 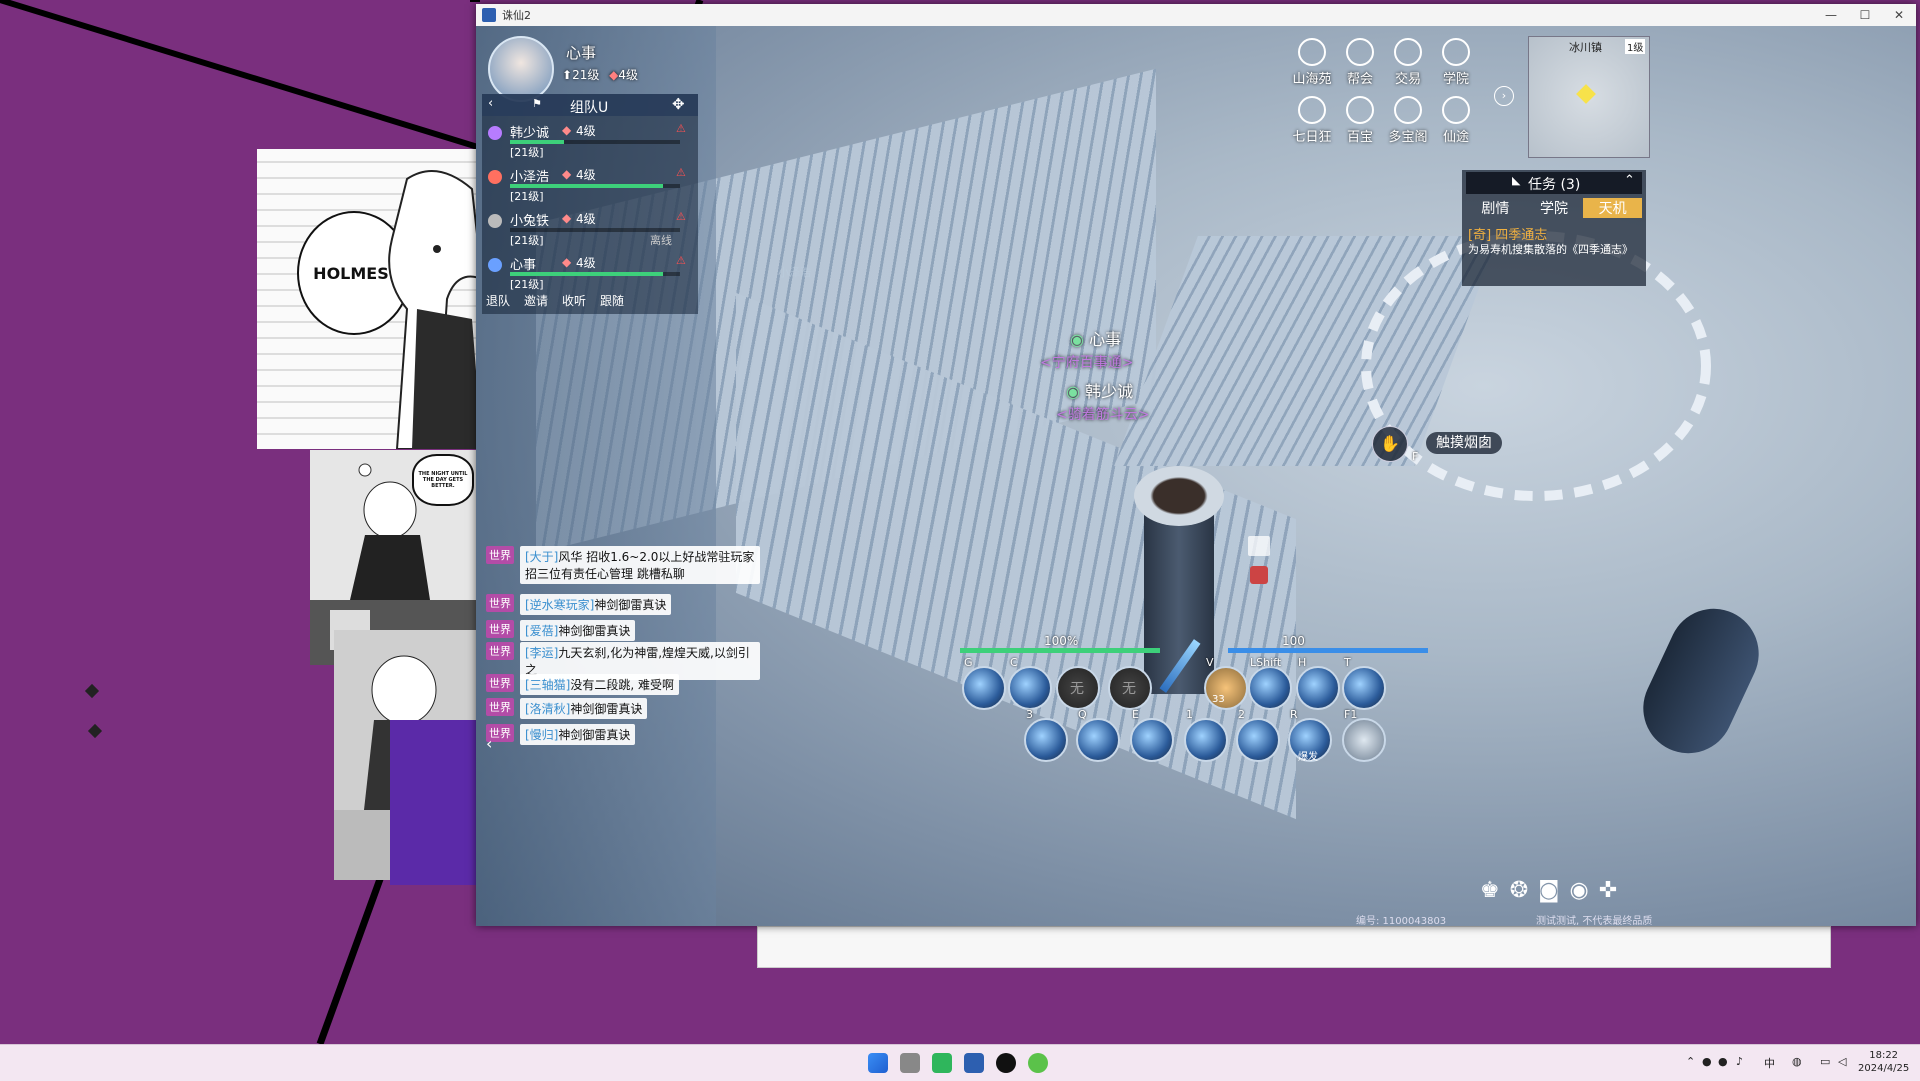 I want to click on menu-seven-day: 七日狂, so click(x=1312, y=120).